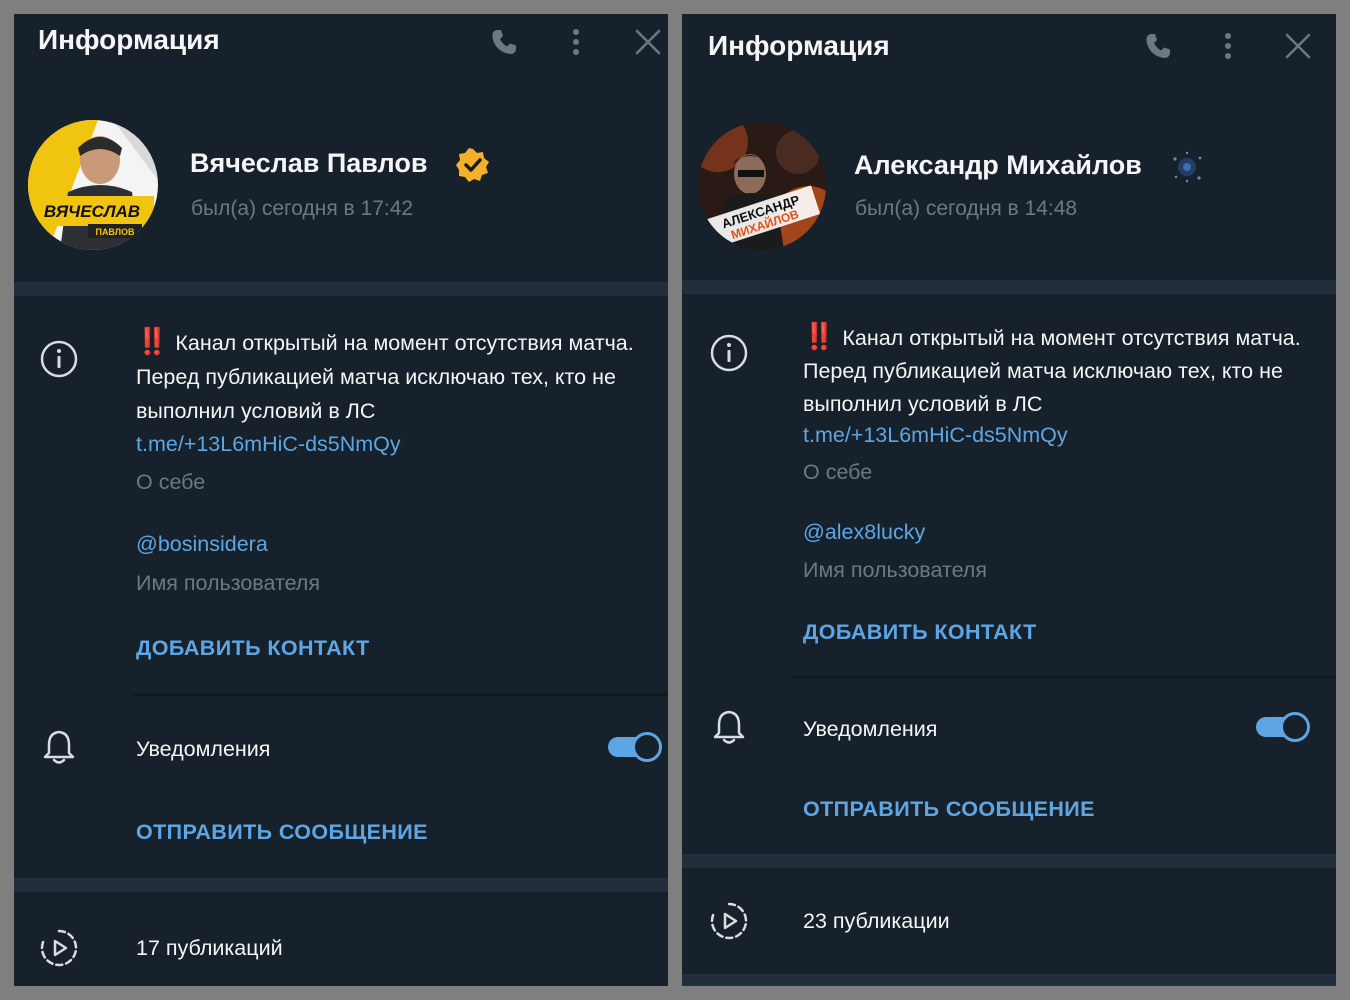 Image resolution: width=1350 pixels, height=1000 pixels. I want to click on username-value: @alex8lucky, so click(864, 532).